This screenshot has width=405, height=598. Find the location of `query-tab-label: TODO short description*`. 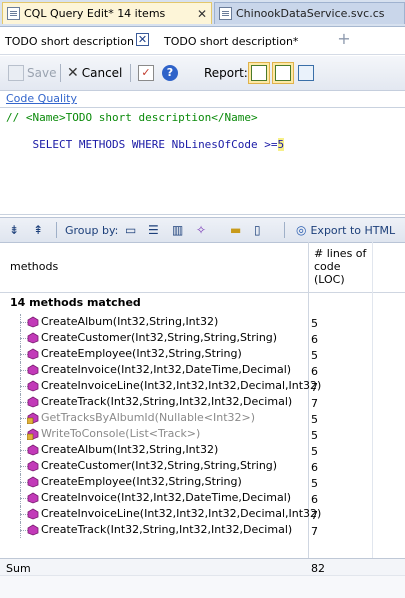

query-tab-label: TODO short description* is located at coordinates (231, 41).